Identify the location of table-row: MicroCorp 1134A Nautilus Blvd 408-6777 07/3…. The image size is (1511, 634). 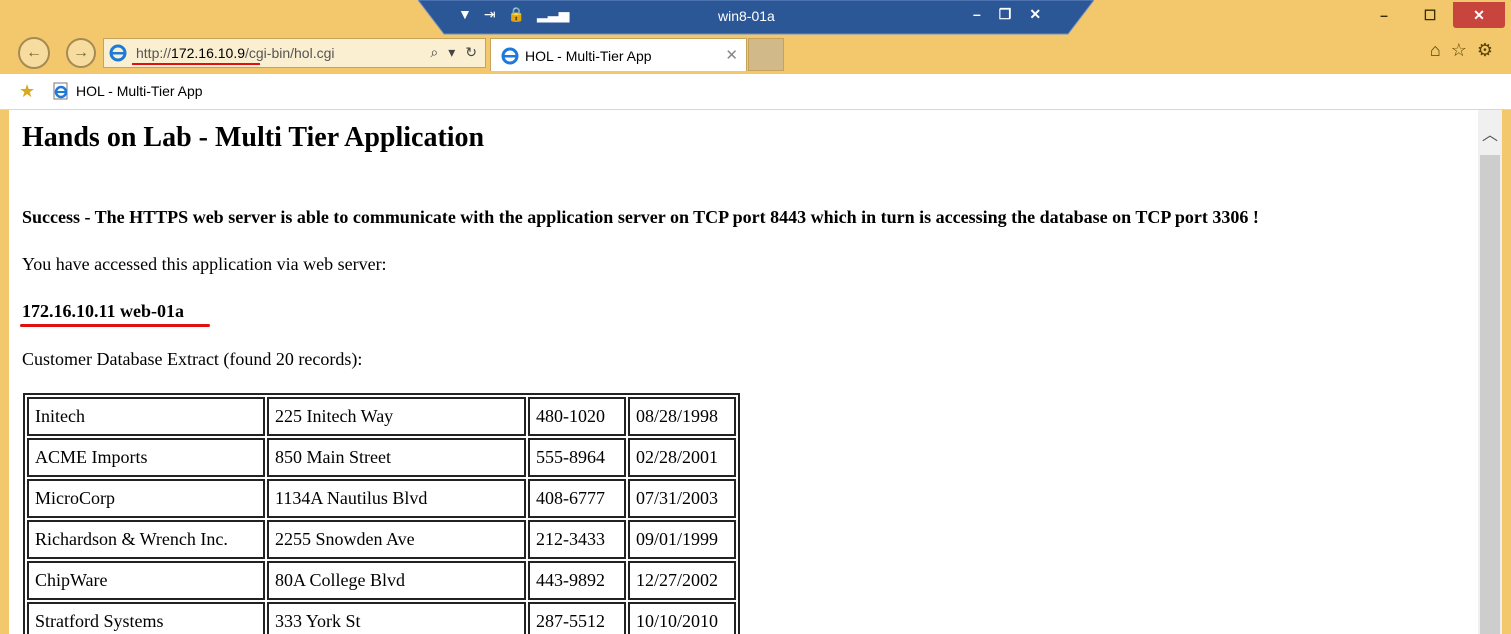
(381, 498).